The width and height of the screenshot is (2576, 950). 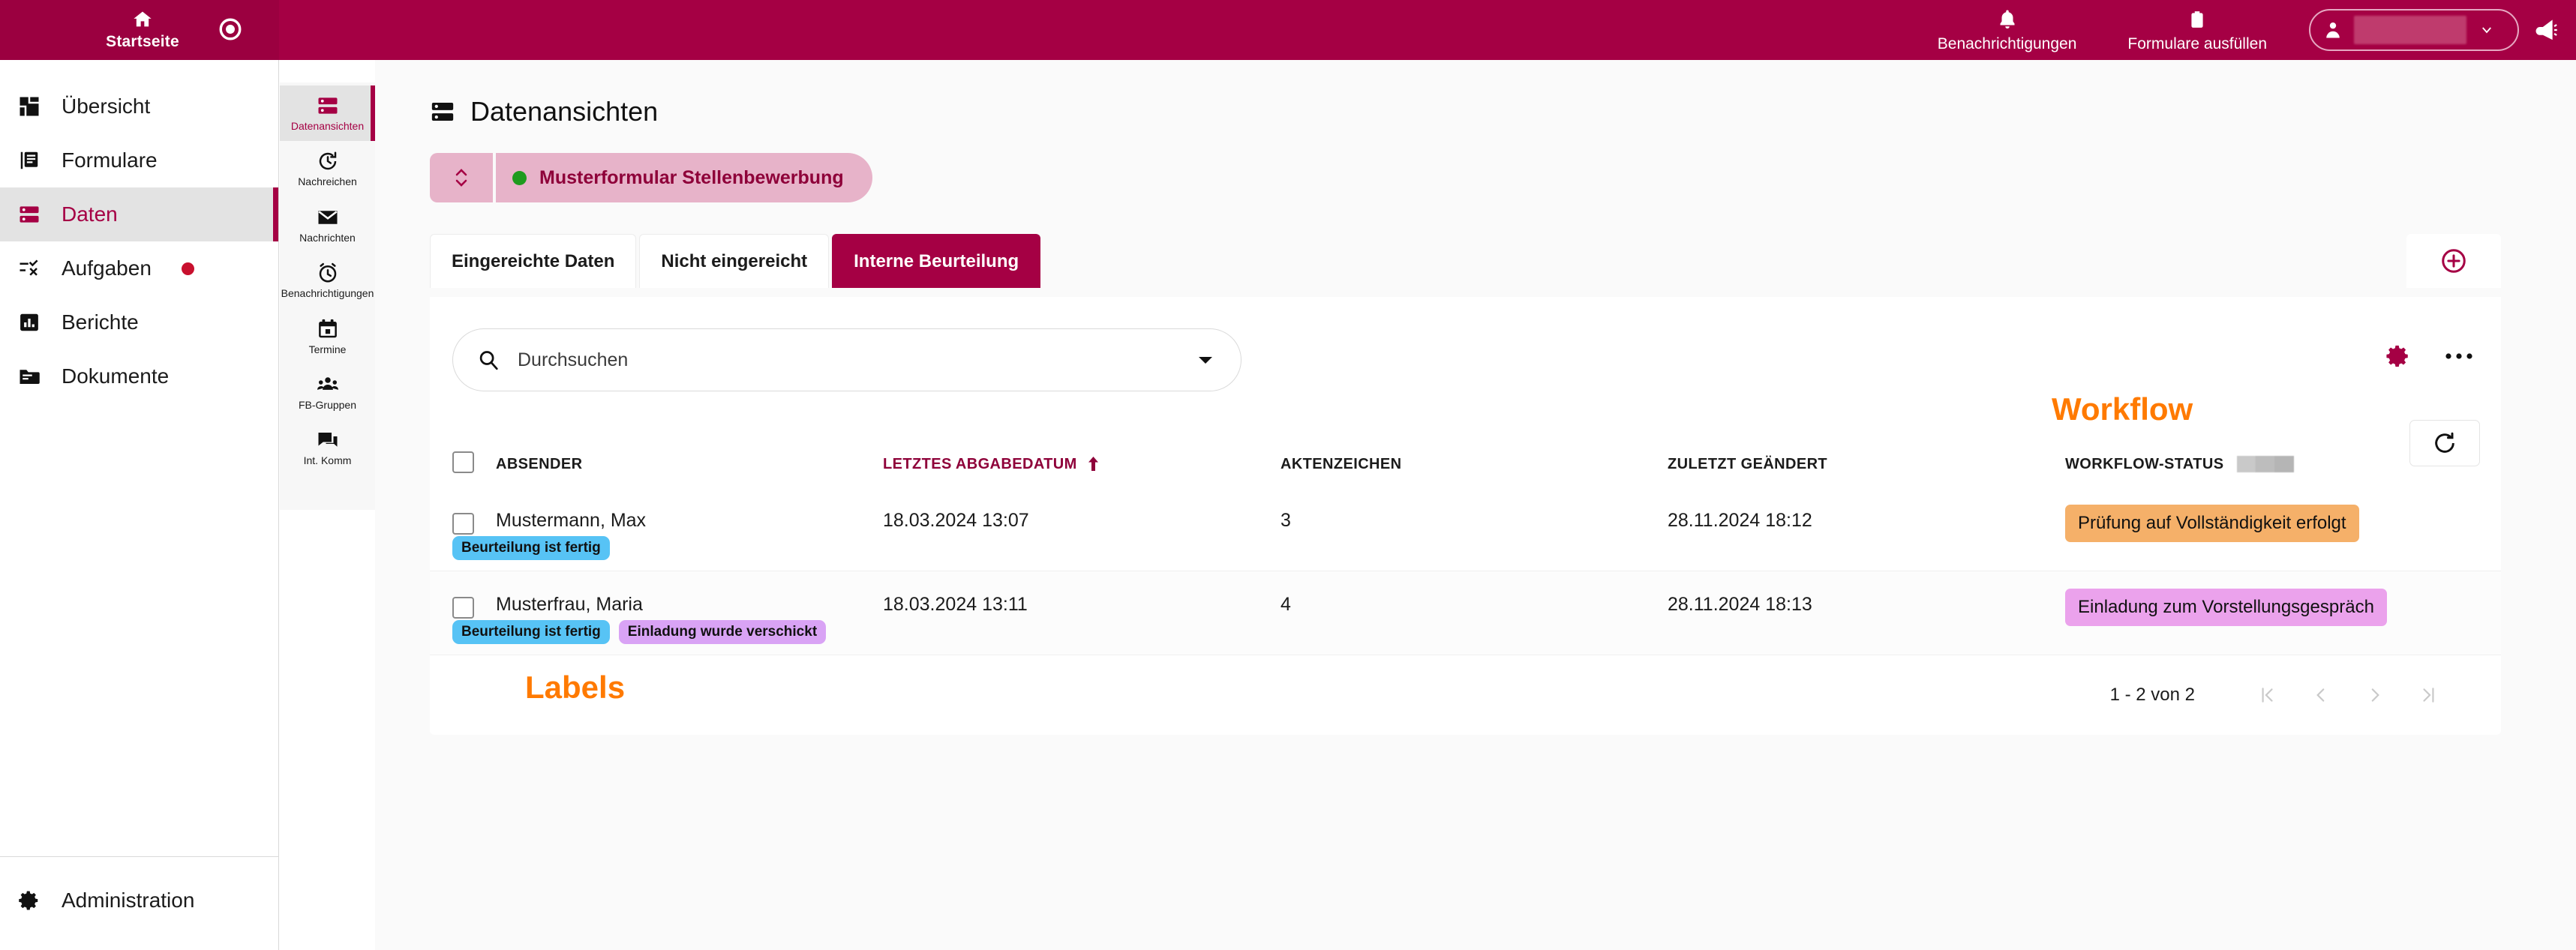 I want to click on rail-item-label: Benachrichtigungen, so click(x=327, y=293).